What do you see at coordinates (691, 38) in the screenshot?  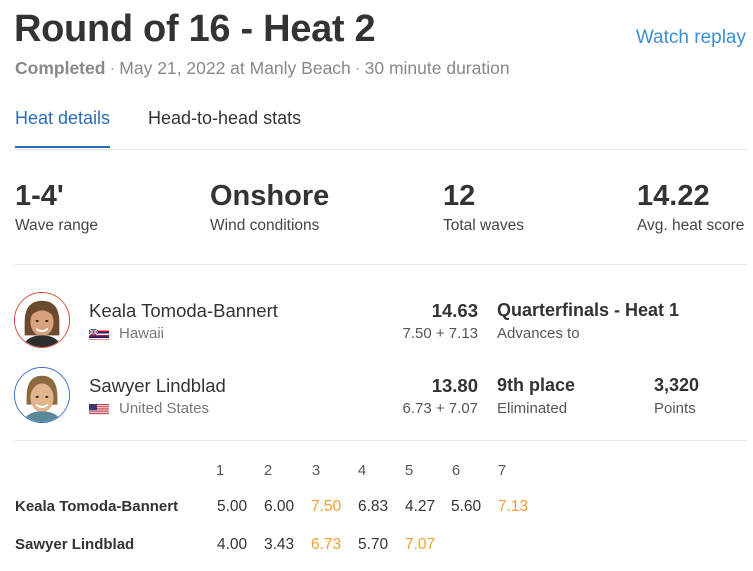 I see `watch-replay-link: Watch replay` at bounding box center [691, 38].